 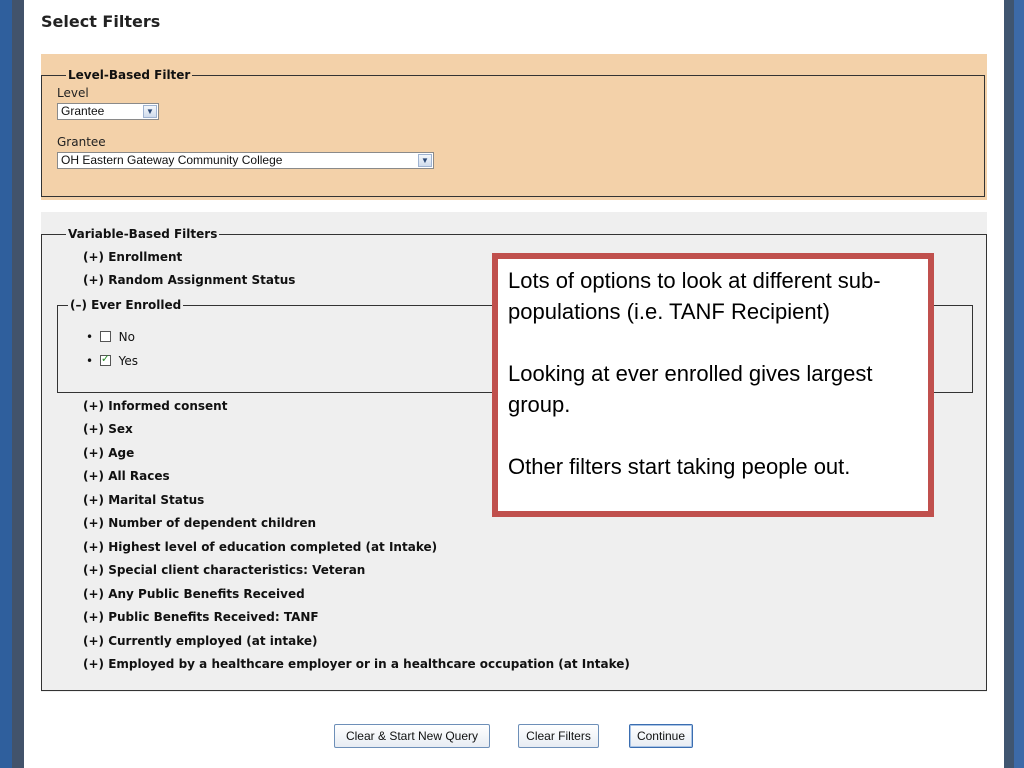 I want to click on filter-toggle-enrollment: (+) Enrollment, so click(x=132, y=257).